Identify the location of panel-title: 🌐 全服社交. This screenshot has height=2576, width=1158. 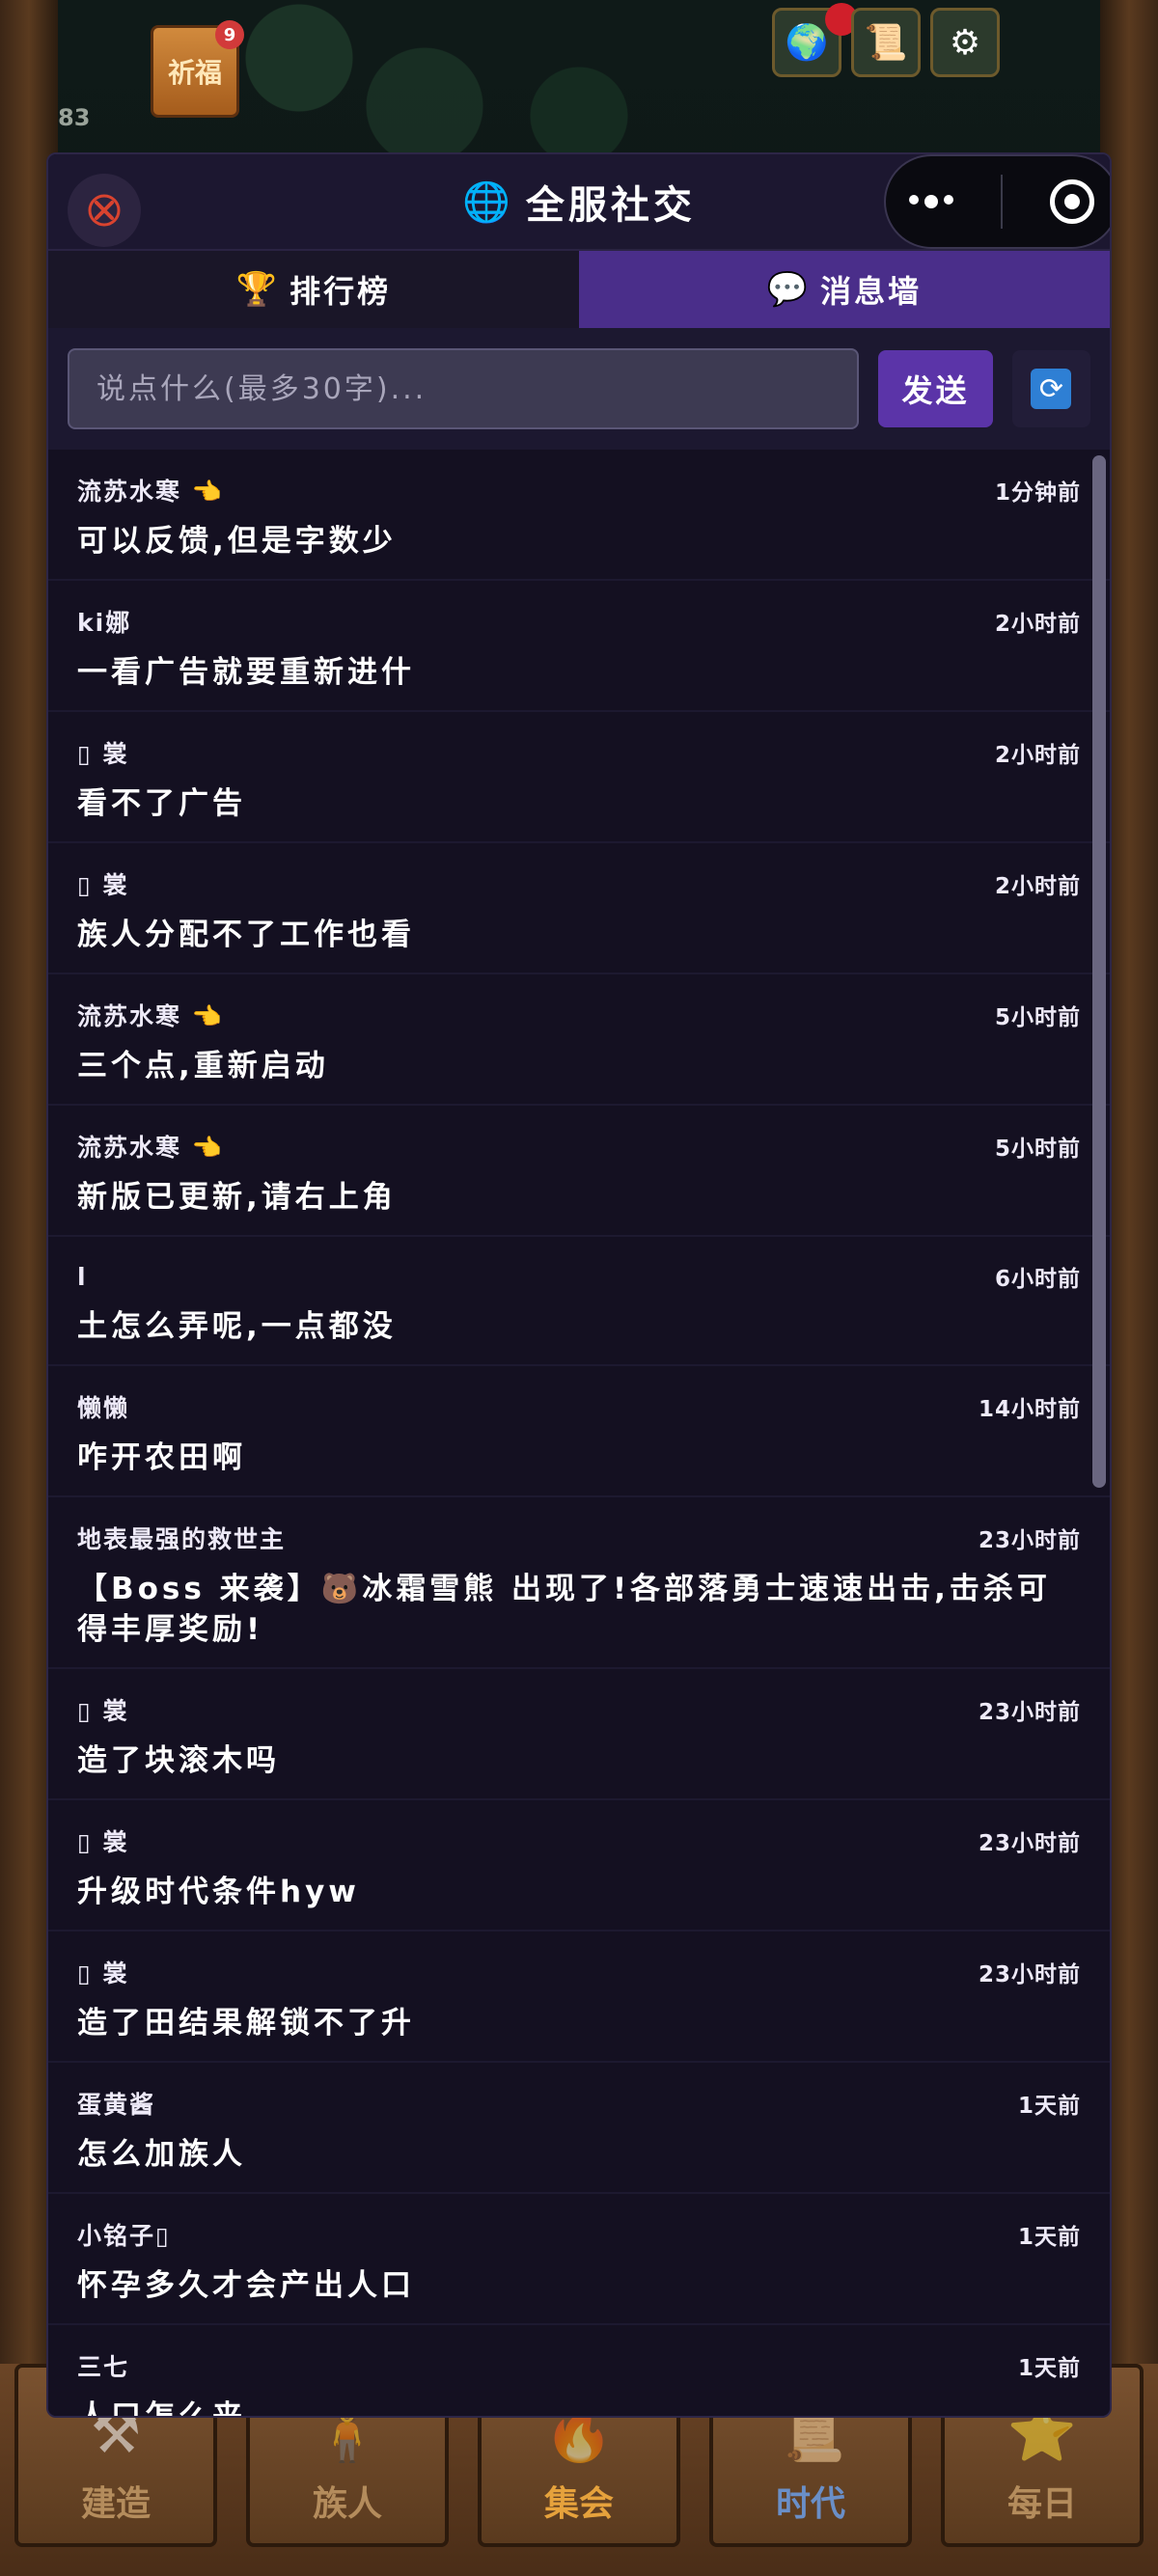
(579, 202).